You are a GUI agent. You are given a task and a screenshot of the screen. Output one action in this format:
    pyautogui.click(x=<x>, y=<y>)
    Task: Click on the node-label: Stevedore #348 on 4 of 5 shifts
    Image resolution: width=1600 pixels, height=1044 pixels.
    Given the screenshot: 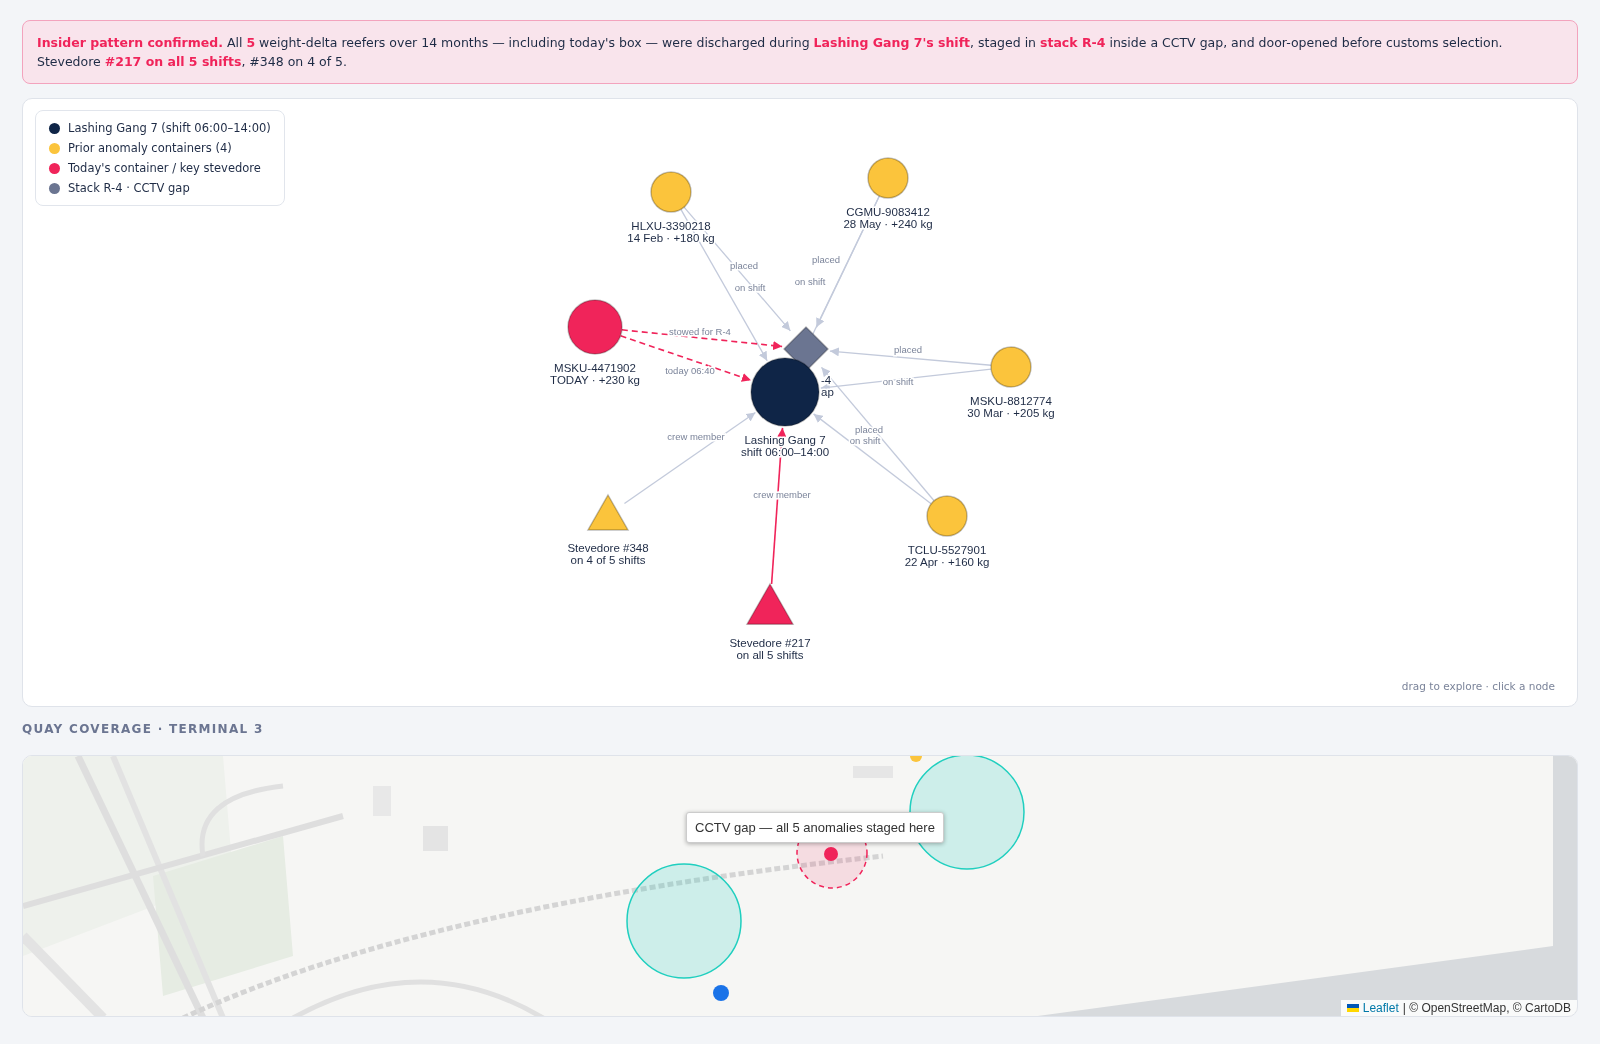 What is the action you would take?
    pyautogui.click(x=608, y=554)
    